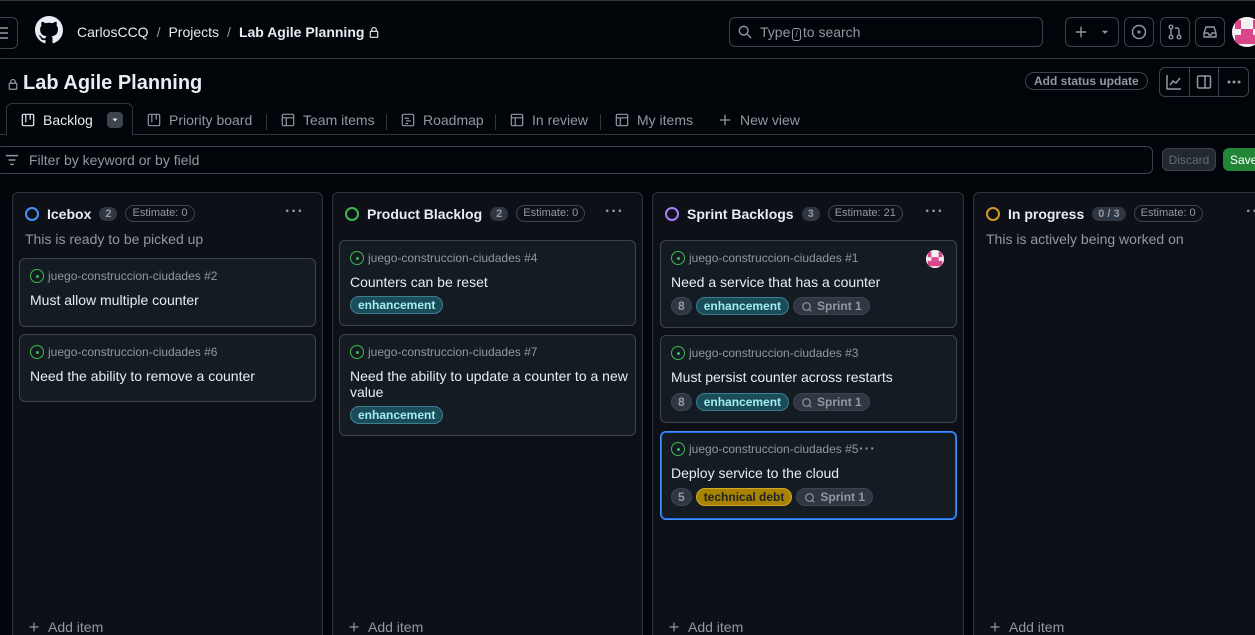 This screenshot has width=1255, height=635. What do you see at coordinates (867, 448) in the screenshot?
I see `card-menu-button: ···` at bounding box center [867, 448].